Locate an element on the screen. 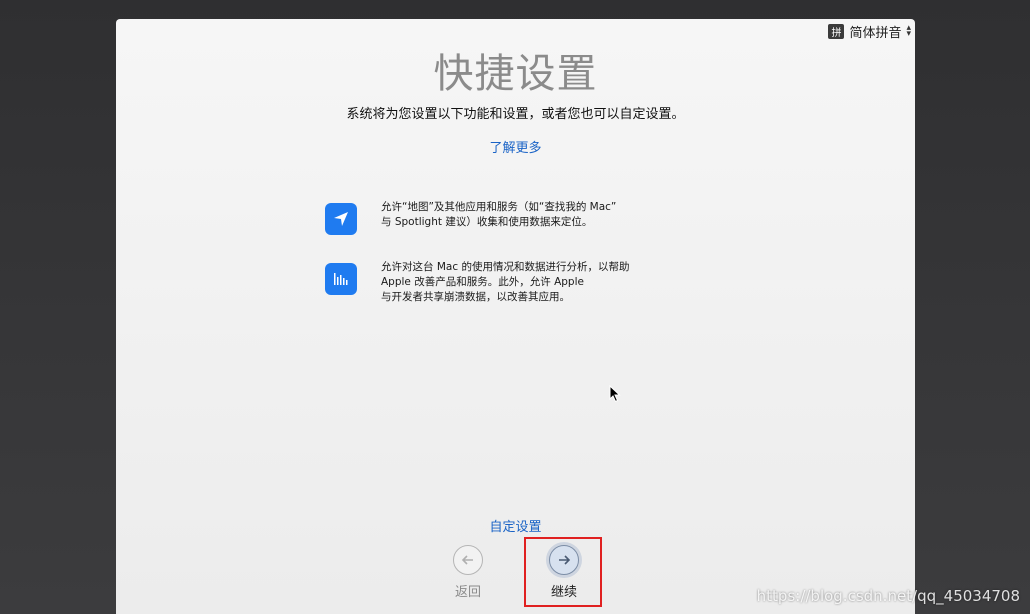  continue-button: 继续 is located at coordinates (564, 572).